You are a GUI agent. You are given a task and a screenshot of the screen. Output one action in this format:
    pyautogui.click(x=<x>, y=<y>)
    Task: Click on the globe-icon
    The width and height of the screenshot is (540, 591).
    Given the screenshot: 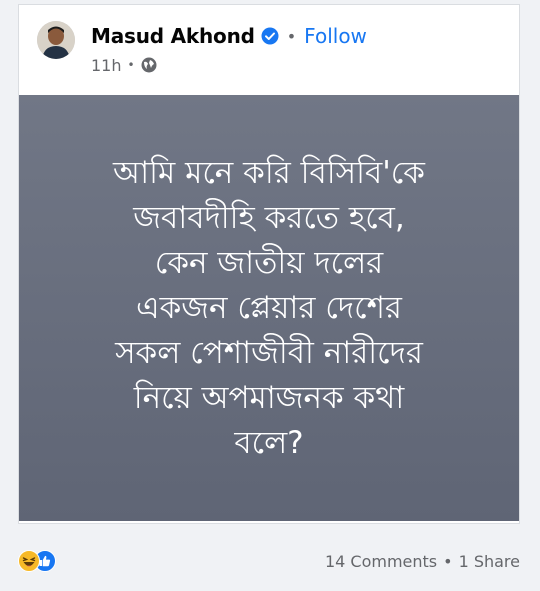 What is the action you would take?
    pyautogui.click(x=149, y=65)
    